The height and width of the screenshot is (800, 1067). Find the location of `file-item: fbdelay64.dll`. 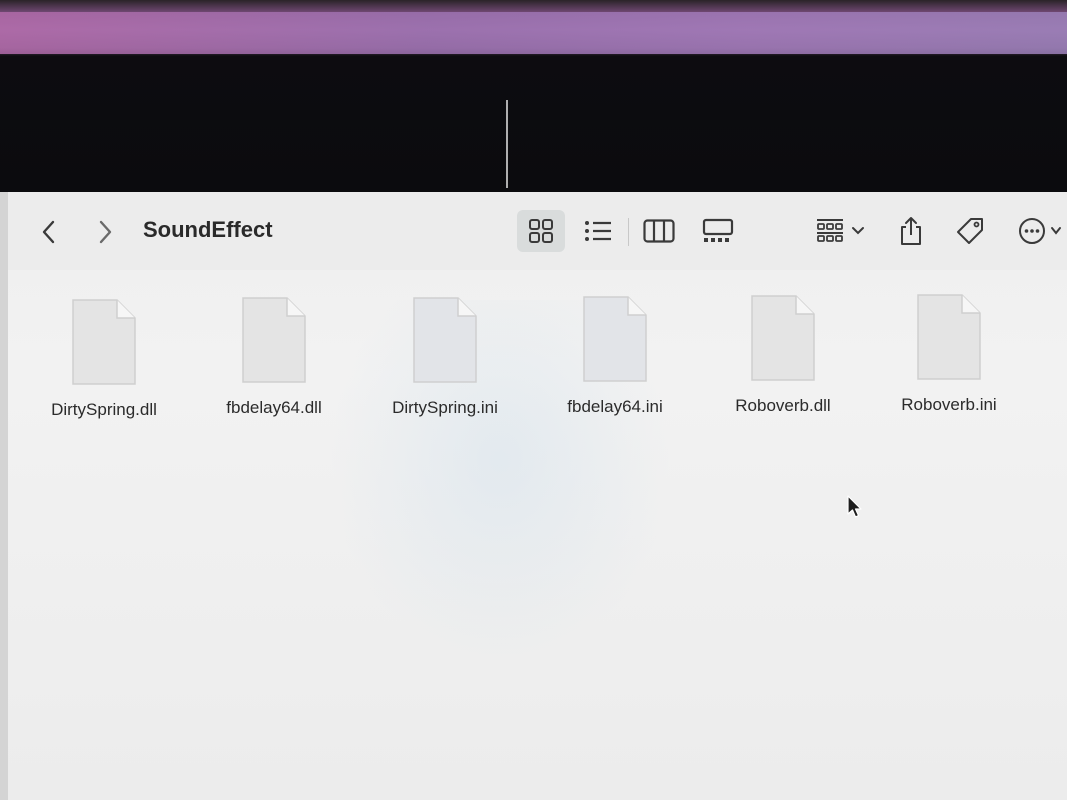

file-item: fbdelay64.dll is located at coordinates (274, 357).